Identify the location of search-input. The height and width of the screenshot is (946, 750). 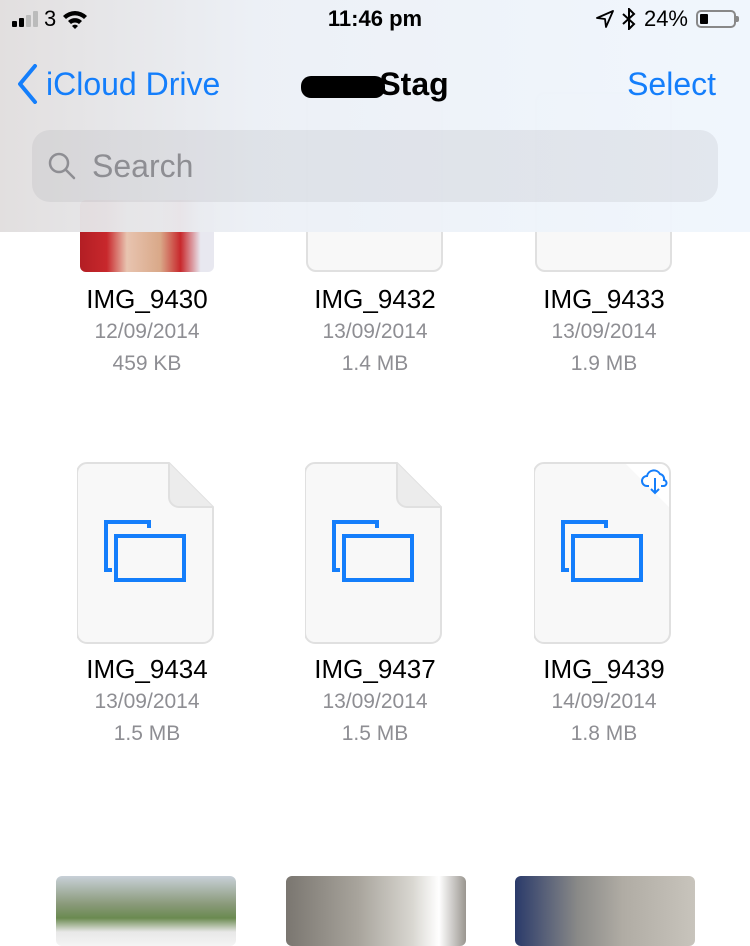
(392, 166).